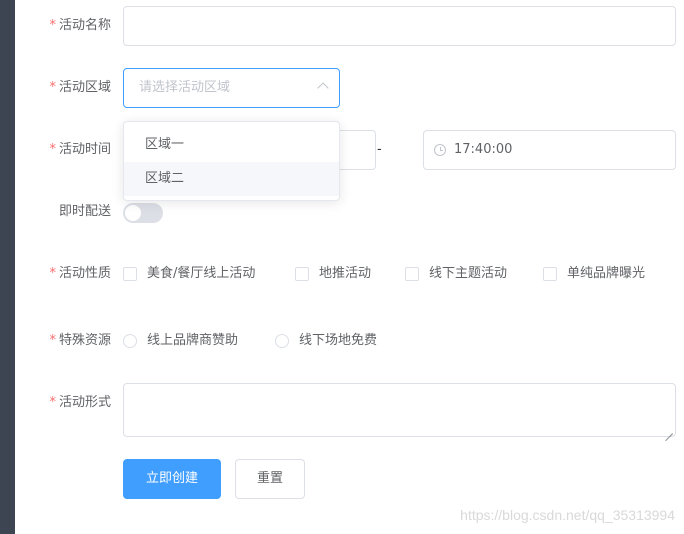 The width and height of the screenshot is (684, 534). Describe the element at coordinates (84, 149) in the screenshot. I see `time-label-text: 活动时间` at that location.